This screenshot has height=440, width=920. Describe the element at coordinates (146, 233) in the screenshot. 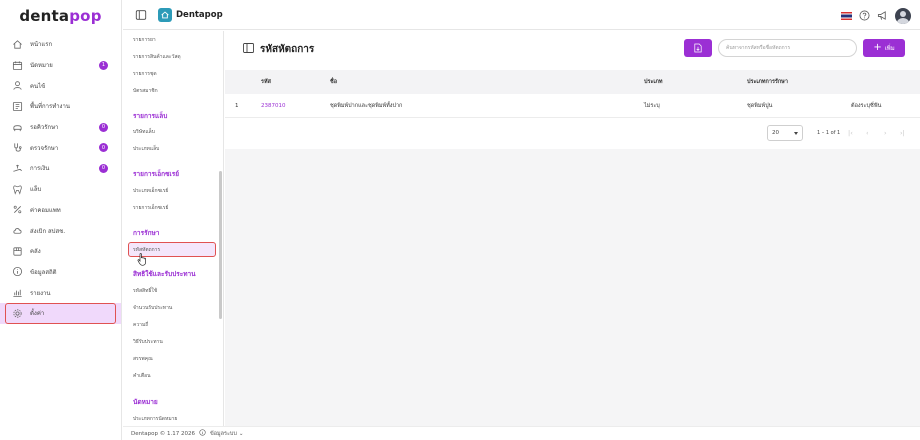

I see `submenu-group-treatment: การรักษา` at that location.